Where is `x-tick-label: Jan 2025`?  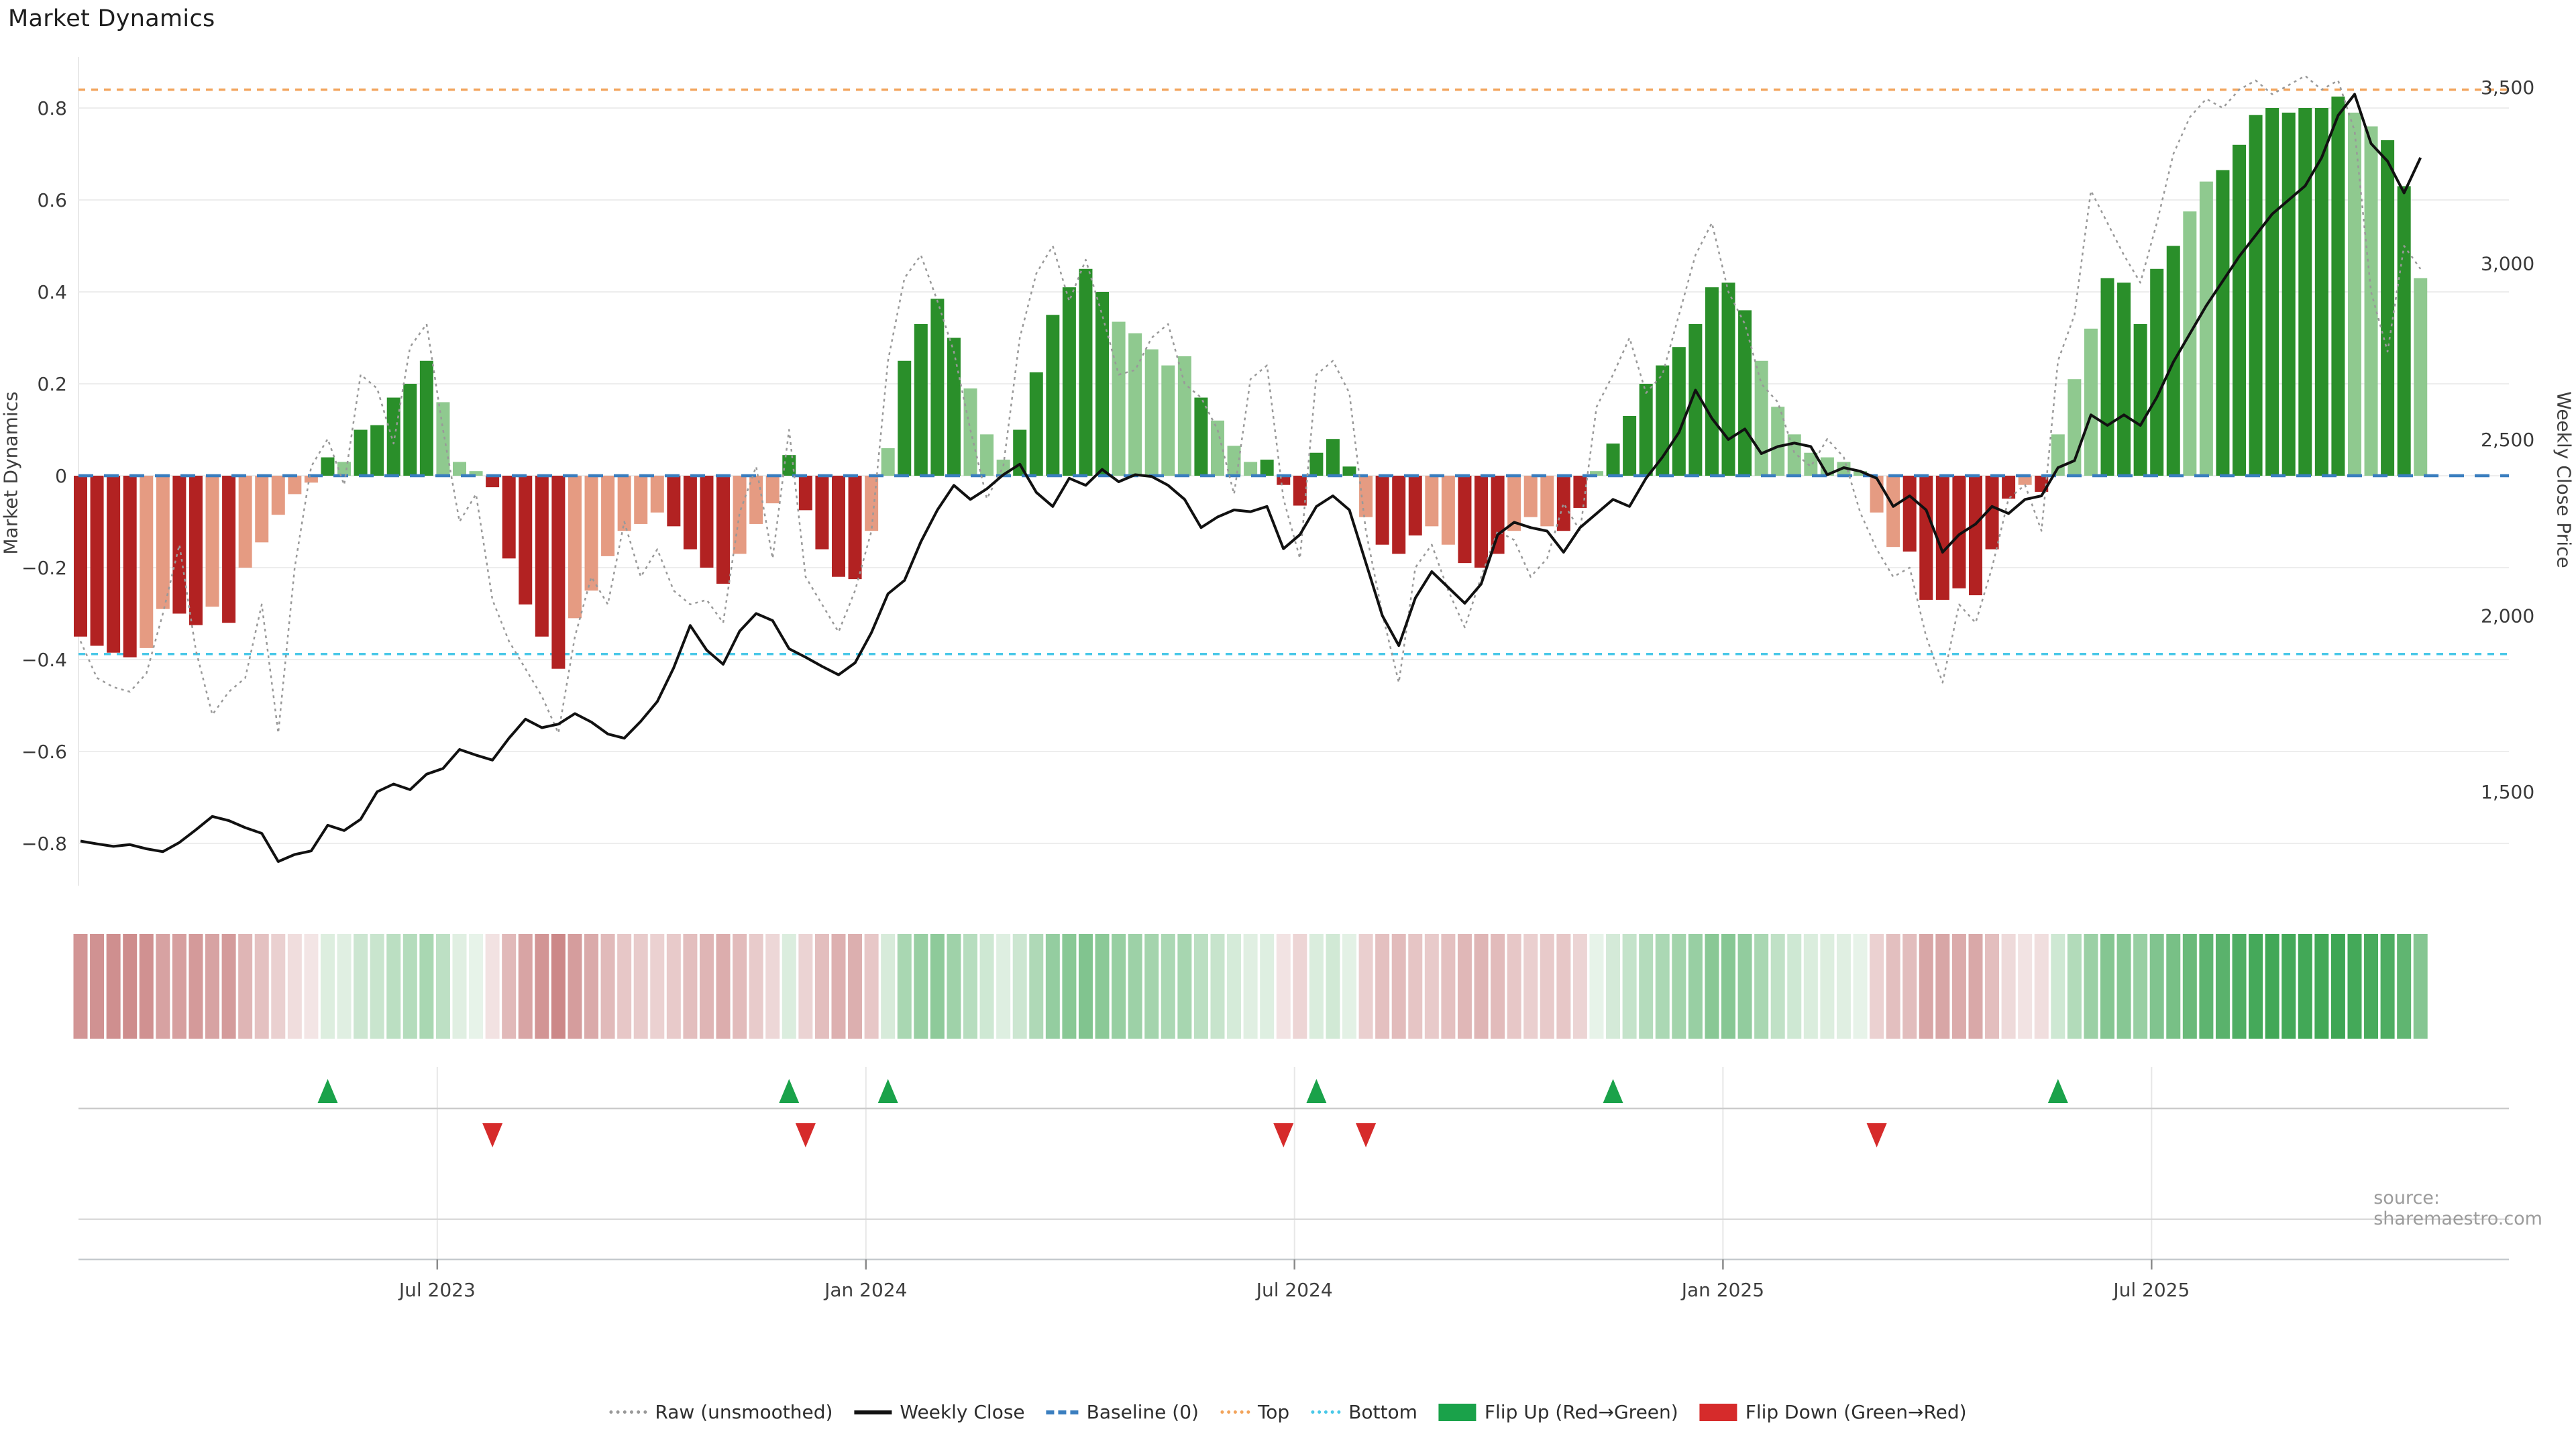
x-tick-label: Jan 2025 is located at coordinates (1722, 1290).